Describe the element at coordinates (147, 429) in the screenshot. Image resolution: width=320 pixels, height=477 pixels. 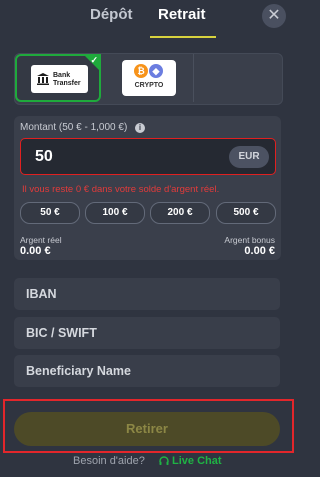
I see `withdraw-button: Retirer` at that location.